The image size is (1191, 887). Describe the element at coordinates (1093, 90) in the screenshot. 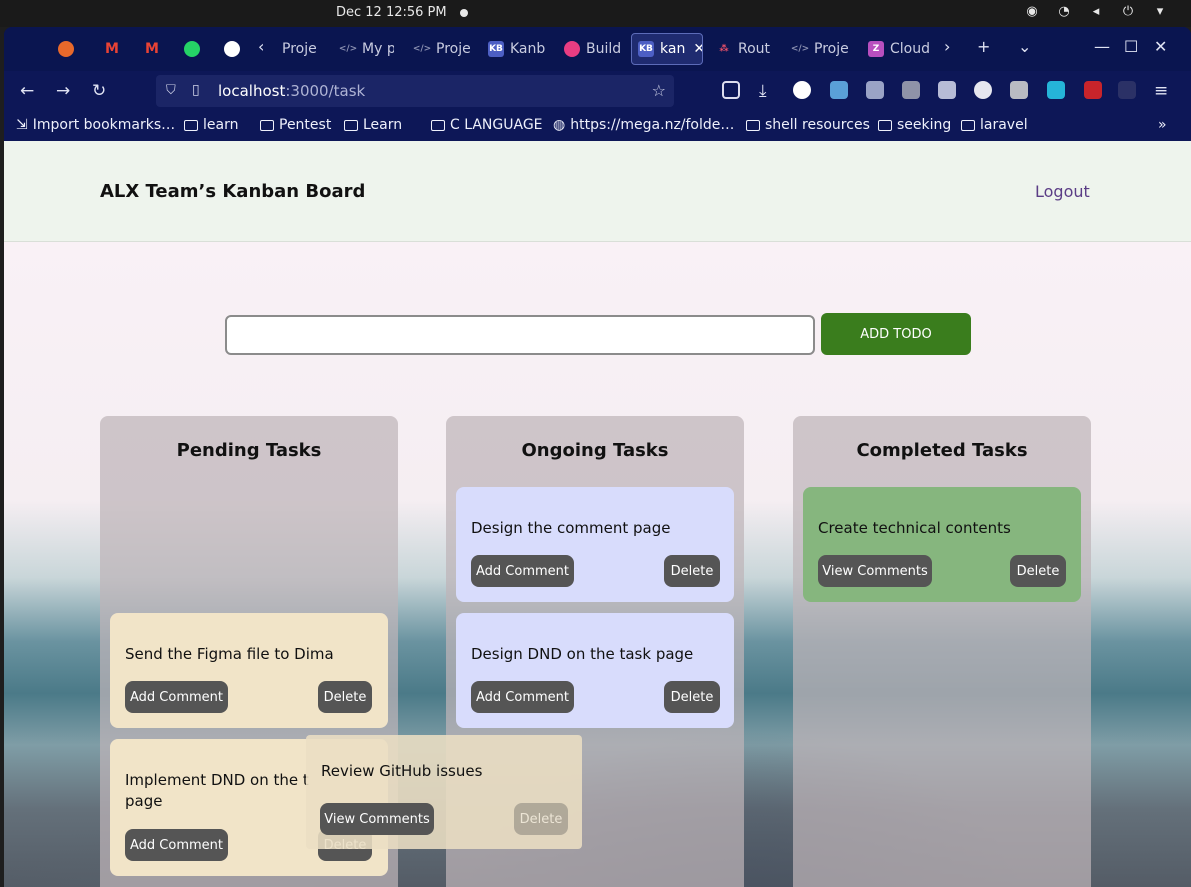

I see `ublock-icon` at that location.